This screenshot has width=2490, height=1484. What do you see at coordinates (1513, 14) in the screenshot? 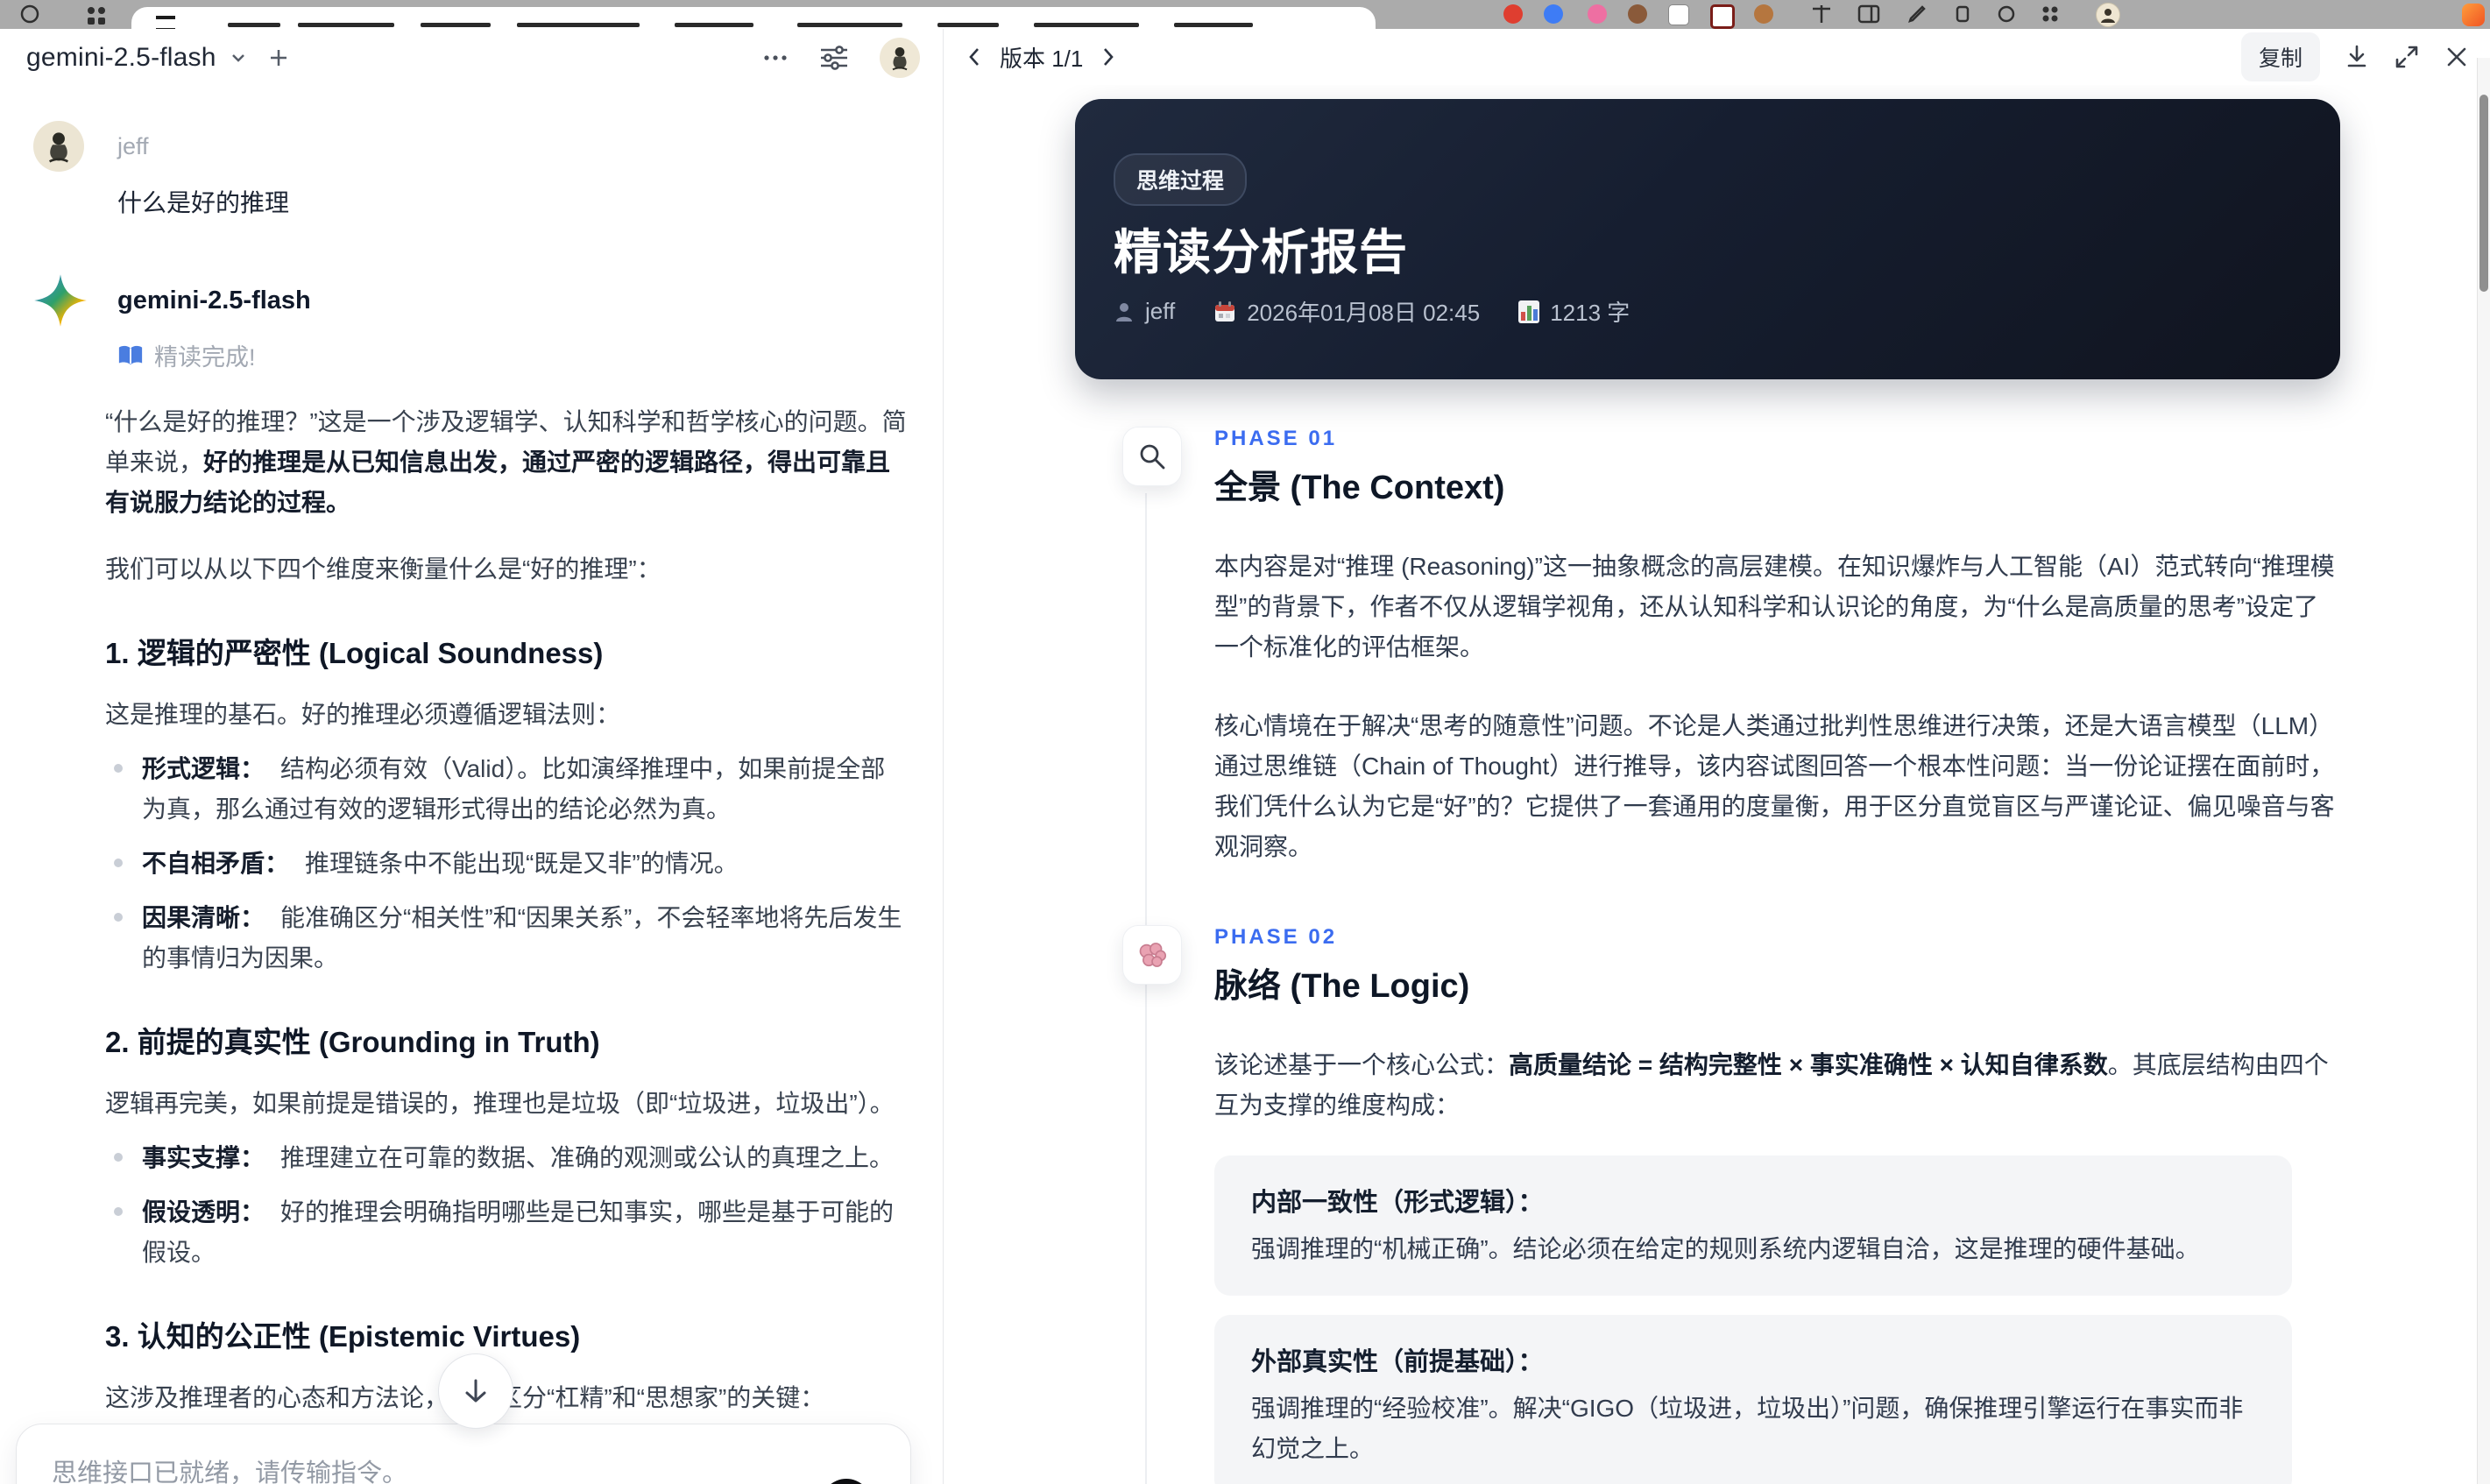
I see `favicon-red` at bounding box center [1513, 14].